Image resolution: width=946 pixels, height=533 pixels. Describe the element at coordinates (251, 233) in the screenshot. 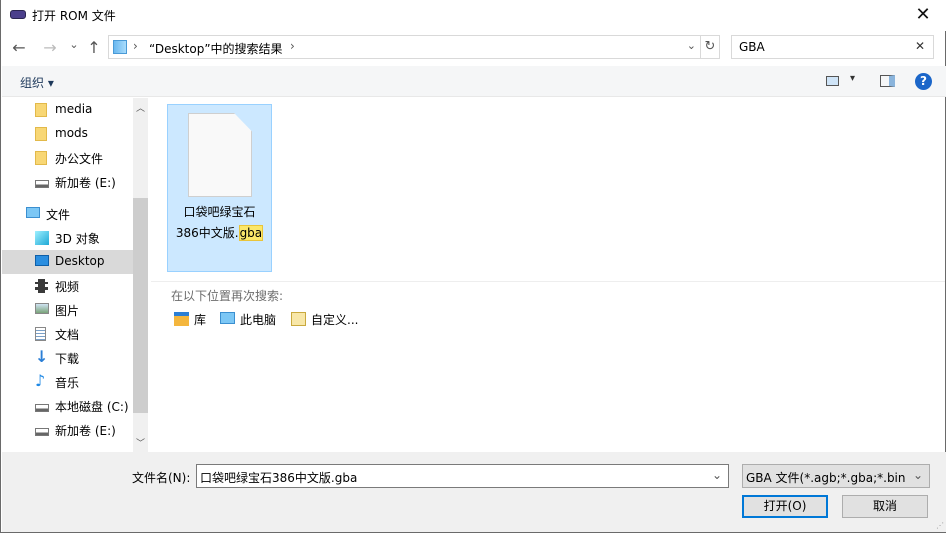

I see `search-match-highlight: gba` at that location.